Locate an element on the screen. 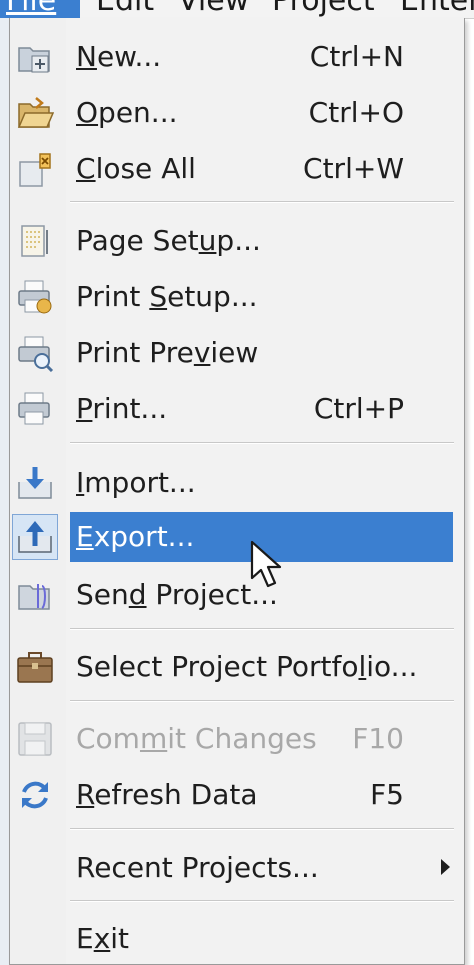 The width and height of the screenshot is (474, 965). printer-icon is located at coordinates (35, 409).